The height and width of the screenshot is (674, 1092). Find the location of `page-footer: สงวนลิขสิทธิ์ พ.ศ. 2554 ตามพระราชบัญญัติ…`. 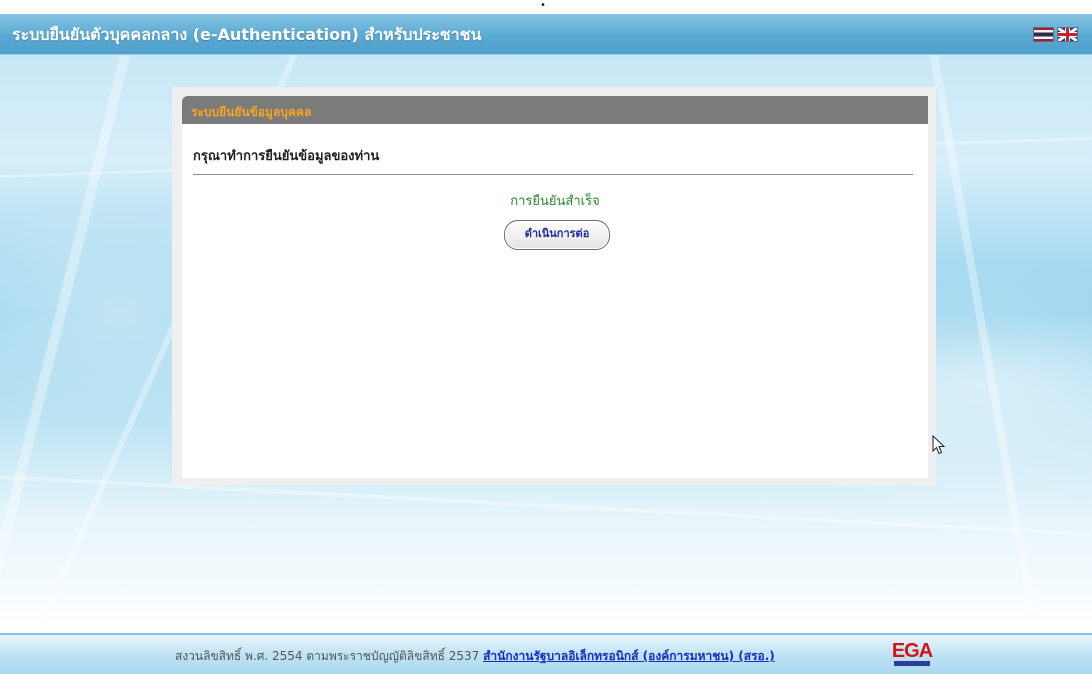

page-footer: สงวนลิขสิทธิ์ พ.ศ. 2554 ตามพระราชบัญญัติ… is located at coordinates (546, 653).